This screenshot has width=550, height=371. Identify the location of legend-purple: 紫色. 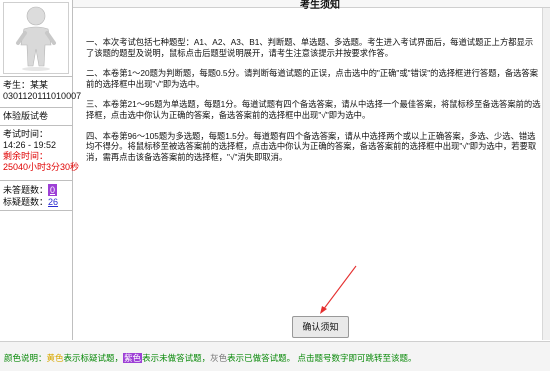
(133, 358).